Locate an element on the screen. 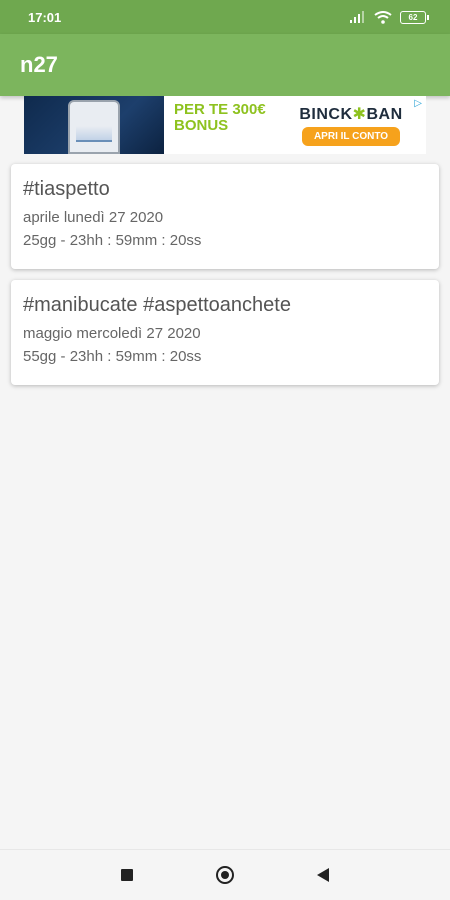 This screenshot has height=900, width=450. event-countdown: 25gg - 23hh : 59mm : 20ss is located at coordinates (112, 240).